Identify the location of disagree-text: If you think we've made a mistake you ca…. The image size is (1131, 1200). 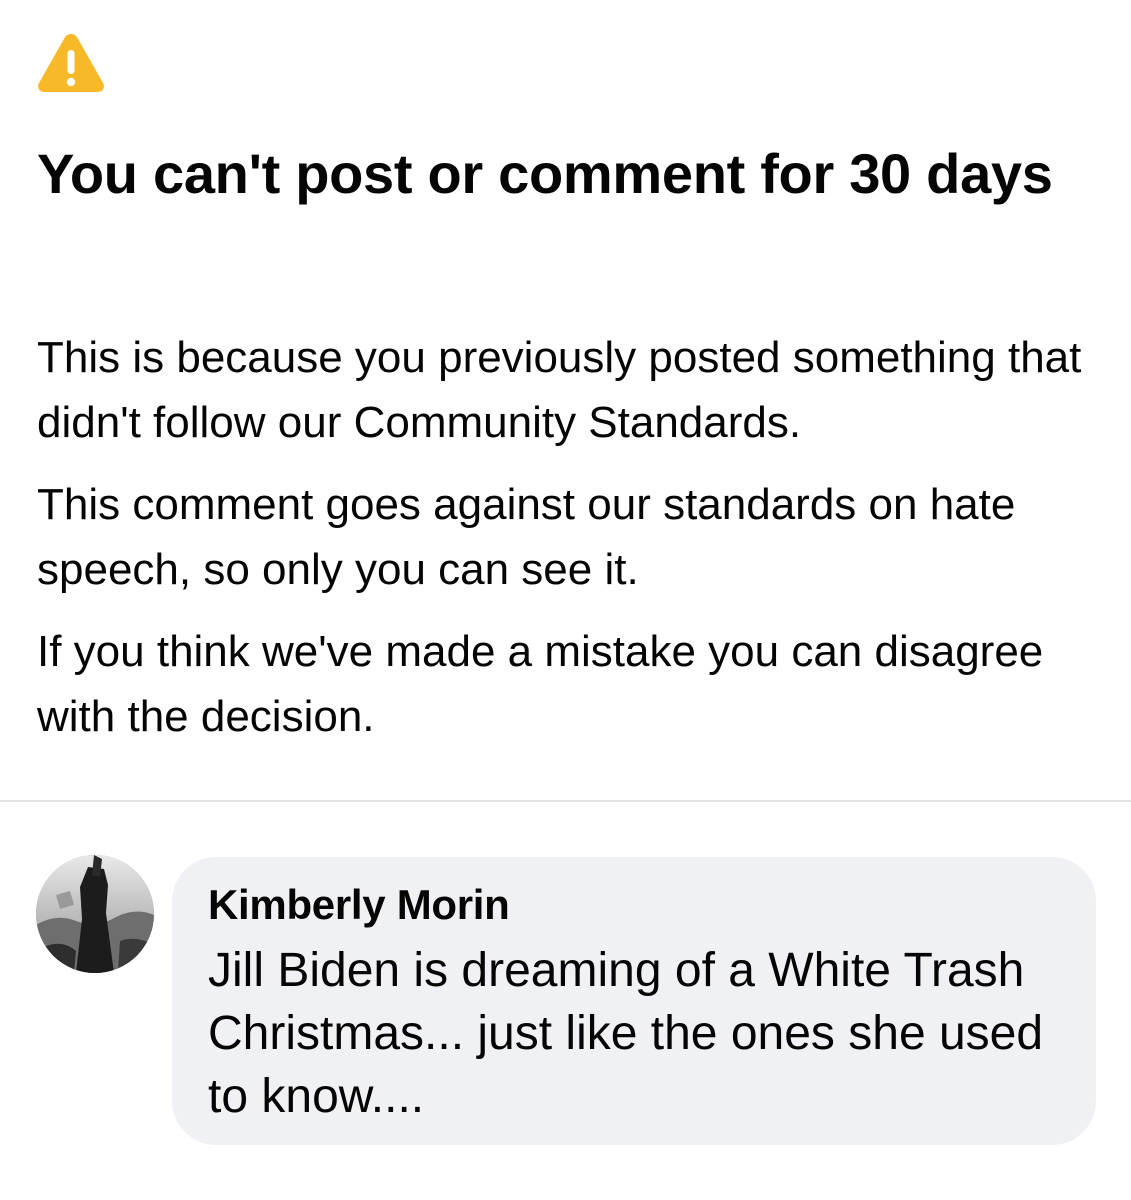
(540, 684).